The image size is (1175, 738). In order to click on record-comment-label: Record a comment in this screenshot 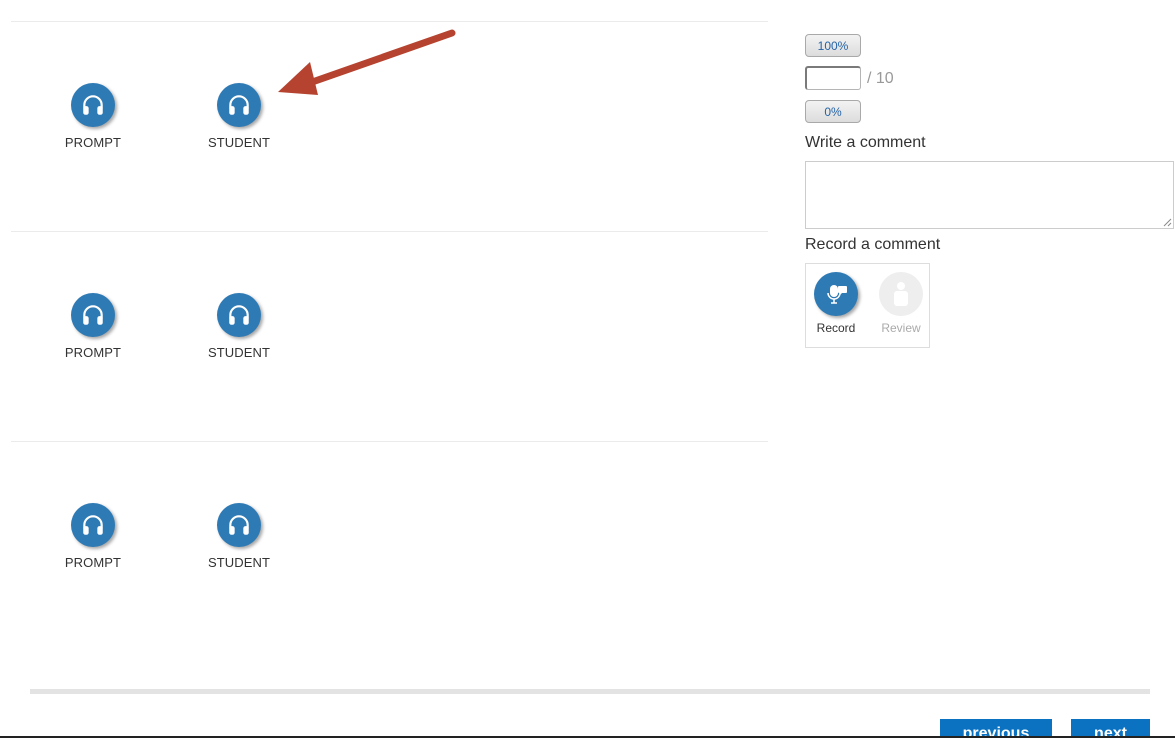, I will do `click(873, 244)`.